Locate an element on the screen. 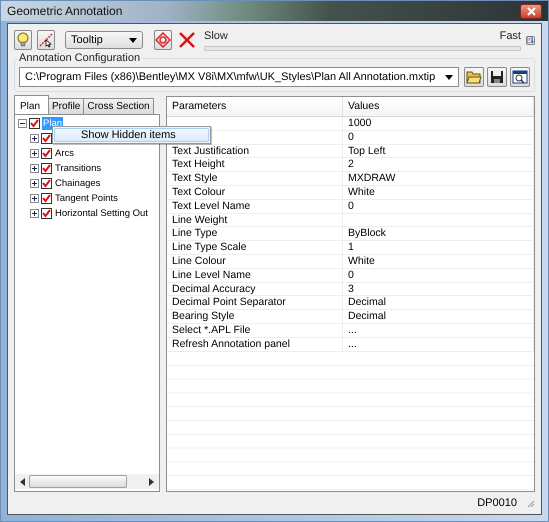  column-header: Values is located at coordinates (438, 106).